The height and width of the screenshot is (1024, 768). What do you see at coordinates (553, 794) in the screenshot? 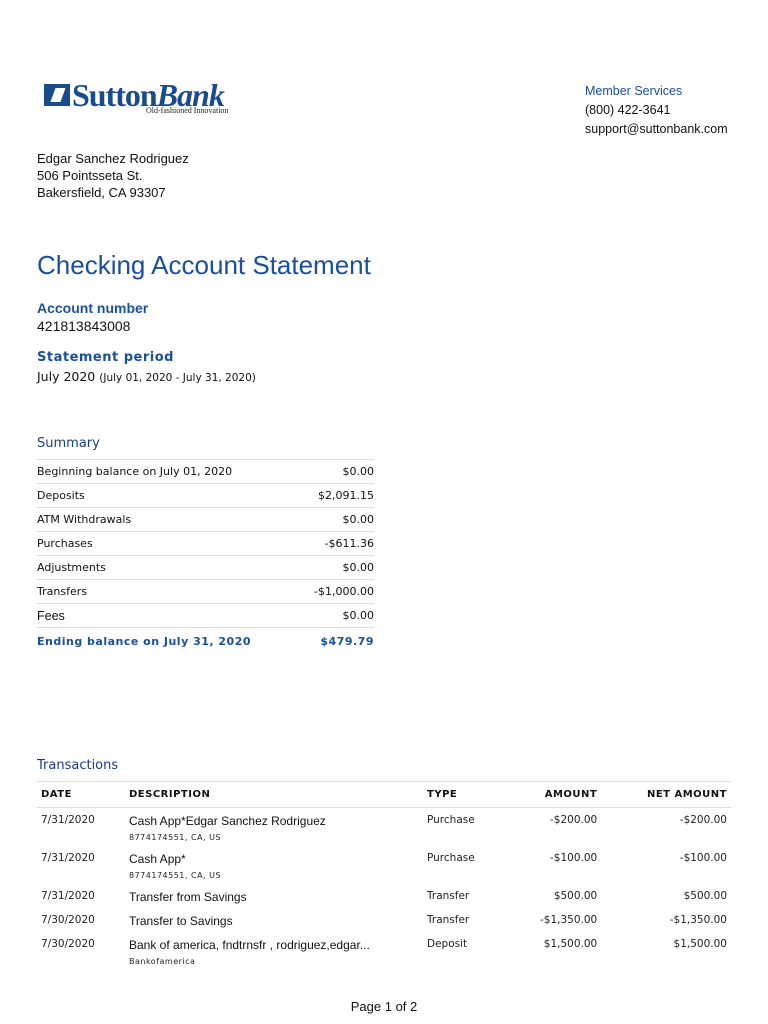
I see `header-amount: AMOUNT` at bounding box center [553, 794].